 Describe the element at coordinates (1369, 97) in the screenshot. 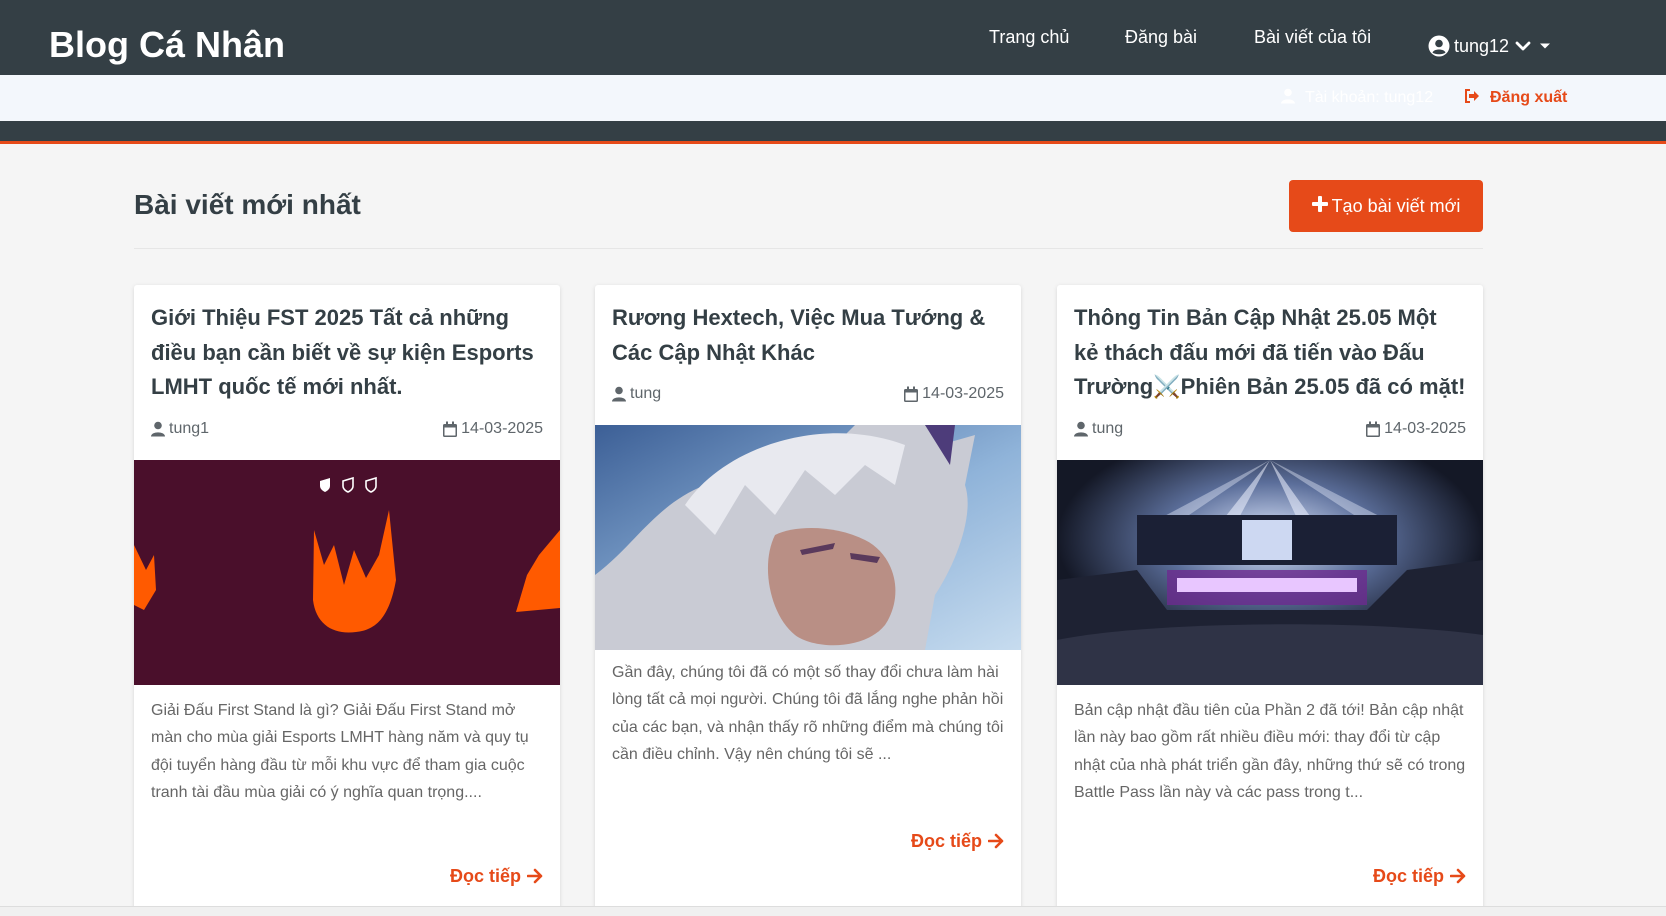

I see `account-label: Tài khoản: tung12` at that location.